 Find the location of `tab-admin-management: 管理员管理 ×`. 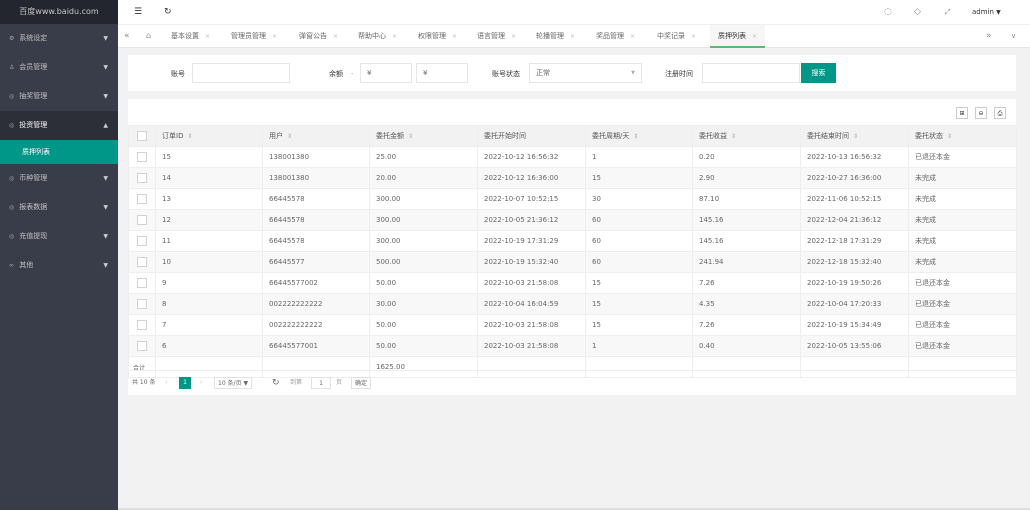

tab-admin-management: 管理员管理 × is located at coordinates (254, 36).